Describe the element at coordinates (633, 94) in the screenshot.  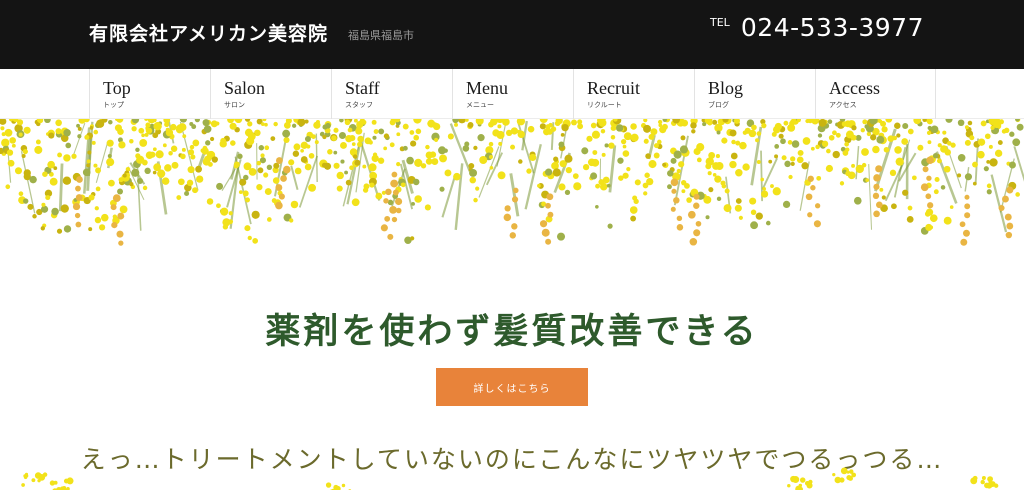
I see `nav-item-recruit: Recruit リクルート` at that location.